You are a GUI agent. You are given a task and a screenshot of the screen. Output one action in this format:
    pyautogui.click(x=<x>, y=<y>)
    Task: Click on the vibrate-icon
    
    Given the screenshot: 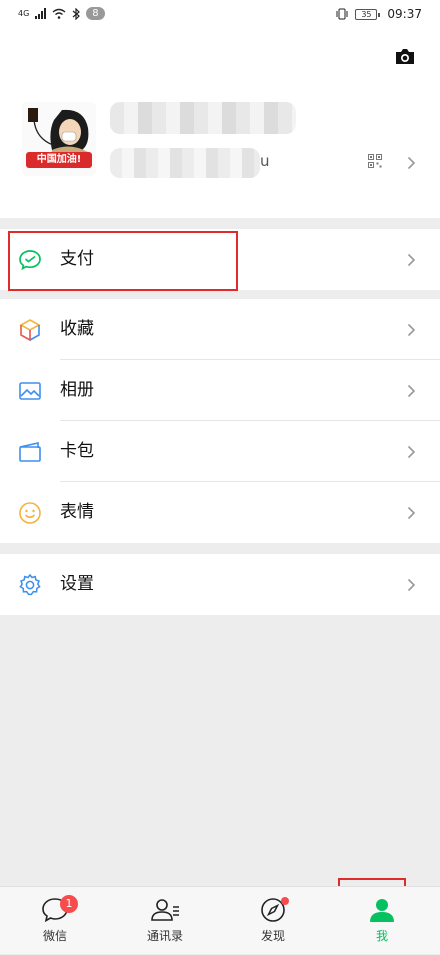 What is the action you would take?
    pyautogui.click(x=342, y=14)
    